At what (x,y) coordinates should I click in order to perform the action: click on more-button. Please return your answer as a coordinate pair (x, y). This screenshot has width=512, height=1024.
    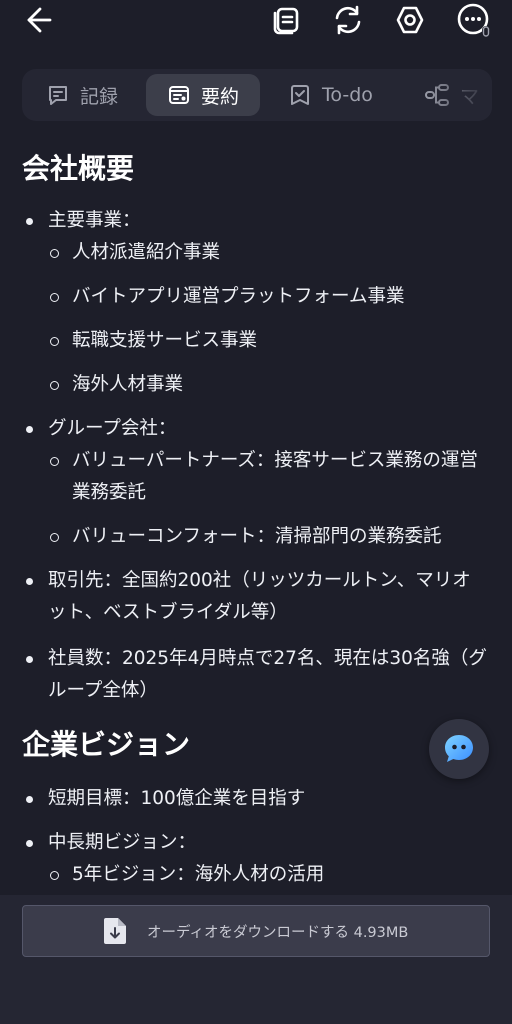
    Looking at the image, I should click on (474, 20).